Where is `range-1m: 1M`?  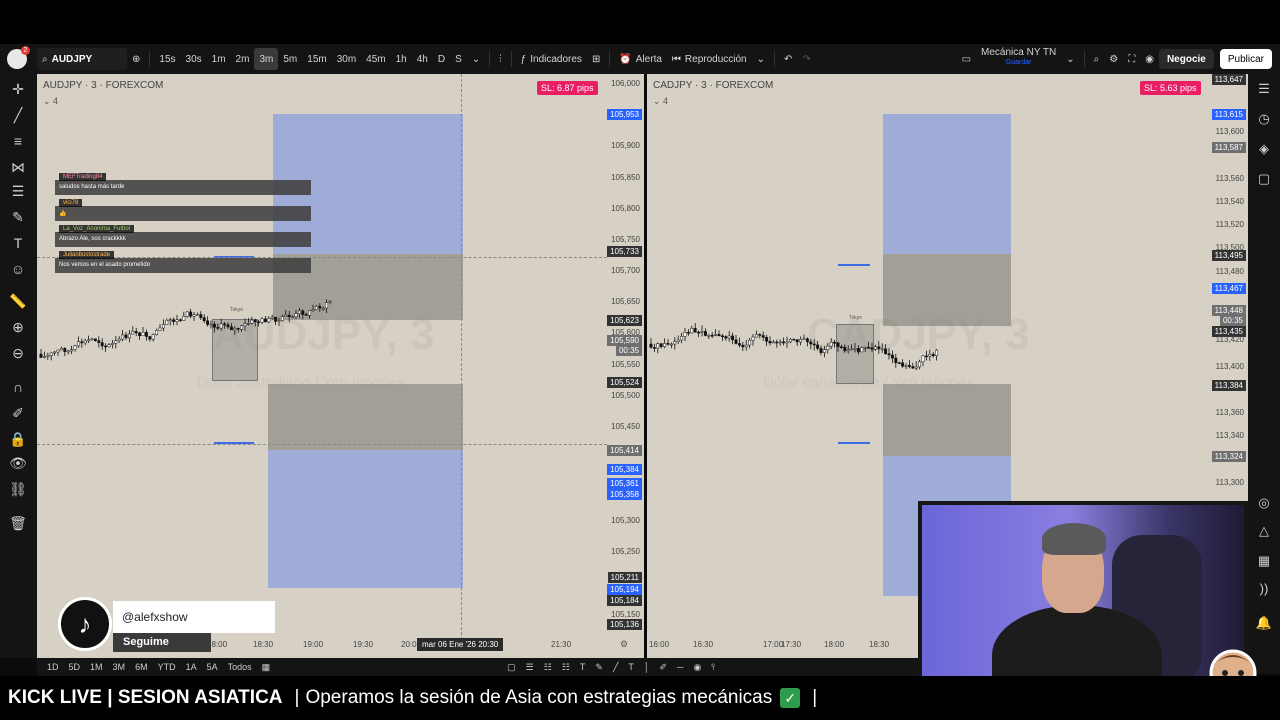
range-1m: 1M is located at coordinates (96, 667).